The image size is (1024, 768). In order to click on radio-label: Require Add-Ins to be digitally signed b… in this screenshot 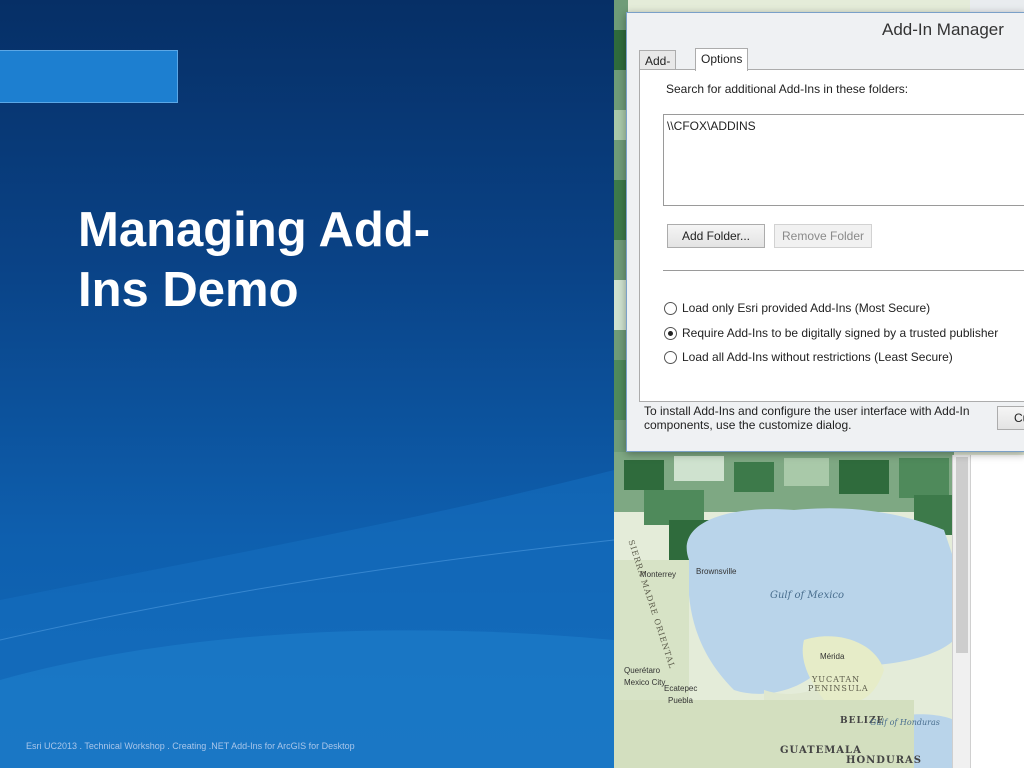, I will do `click(840, 333)`.